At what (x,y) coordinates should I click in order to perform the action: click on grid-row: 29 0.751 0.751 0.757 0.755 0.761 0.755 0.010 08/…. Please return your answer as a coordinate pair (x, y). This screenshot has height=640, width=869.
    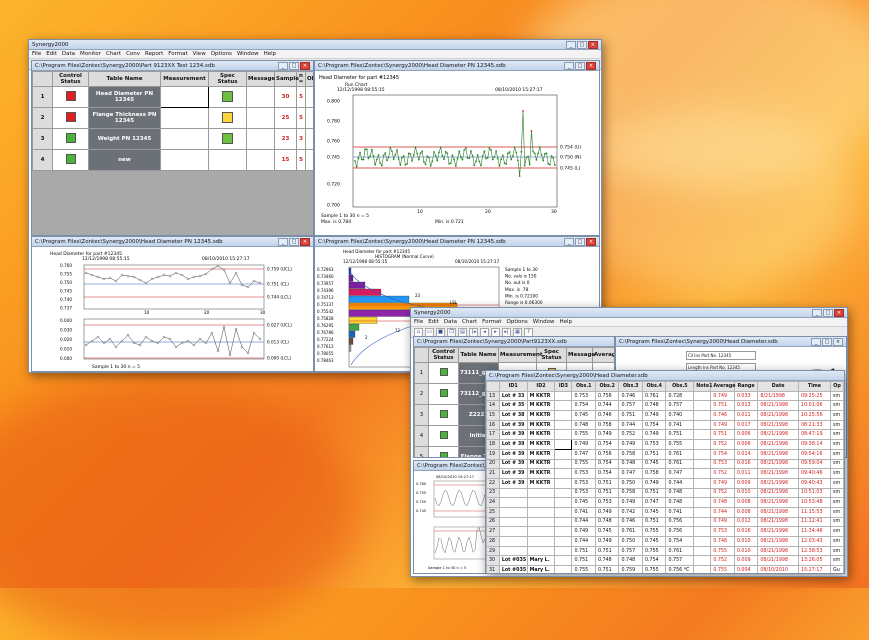
    Looking at the image, I should click on (665, 551).